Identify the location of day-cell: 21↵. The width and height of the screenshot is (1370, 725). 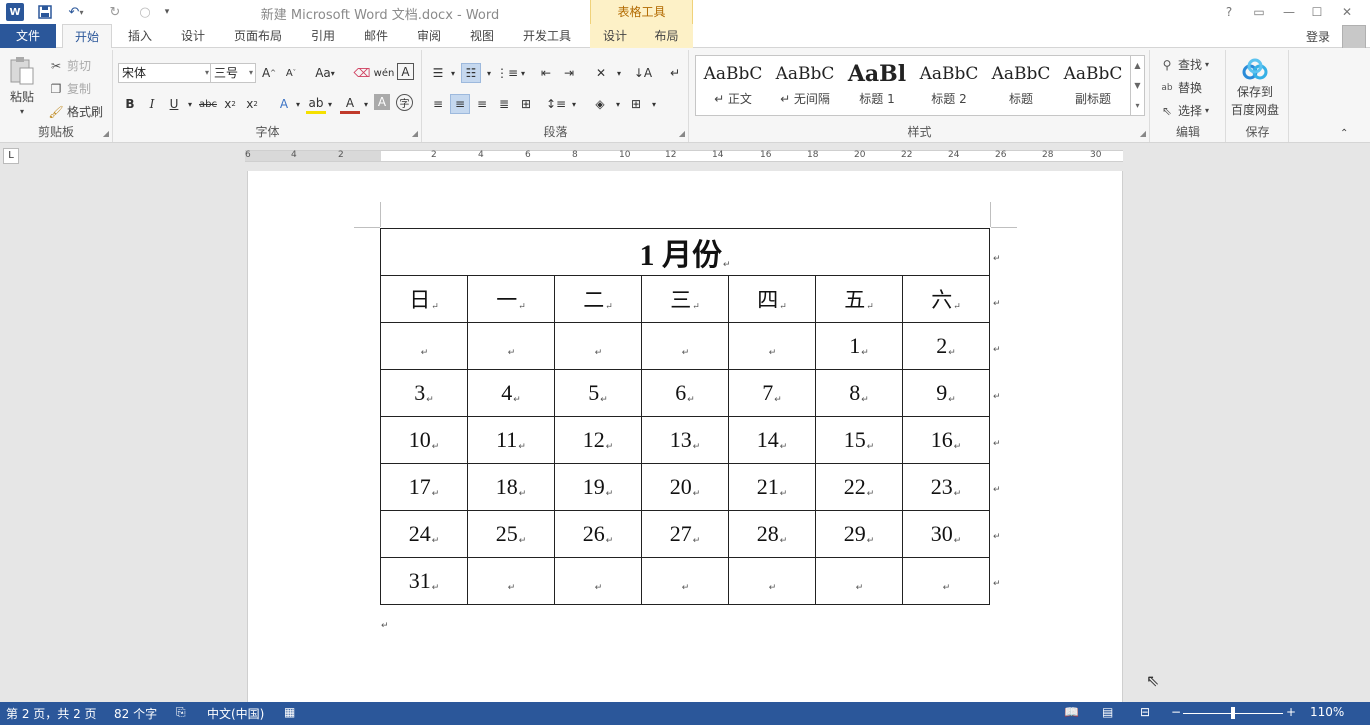
(772, 487).